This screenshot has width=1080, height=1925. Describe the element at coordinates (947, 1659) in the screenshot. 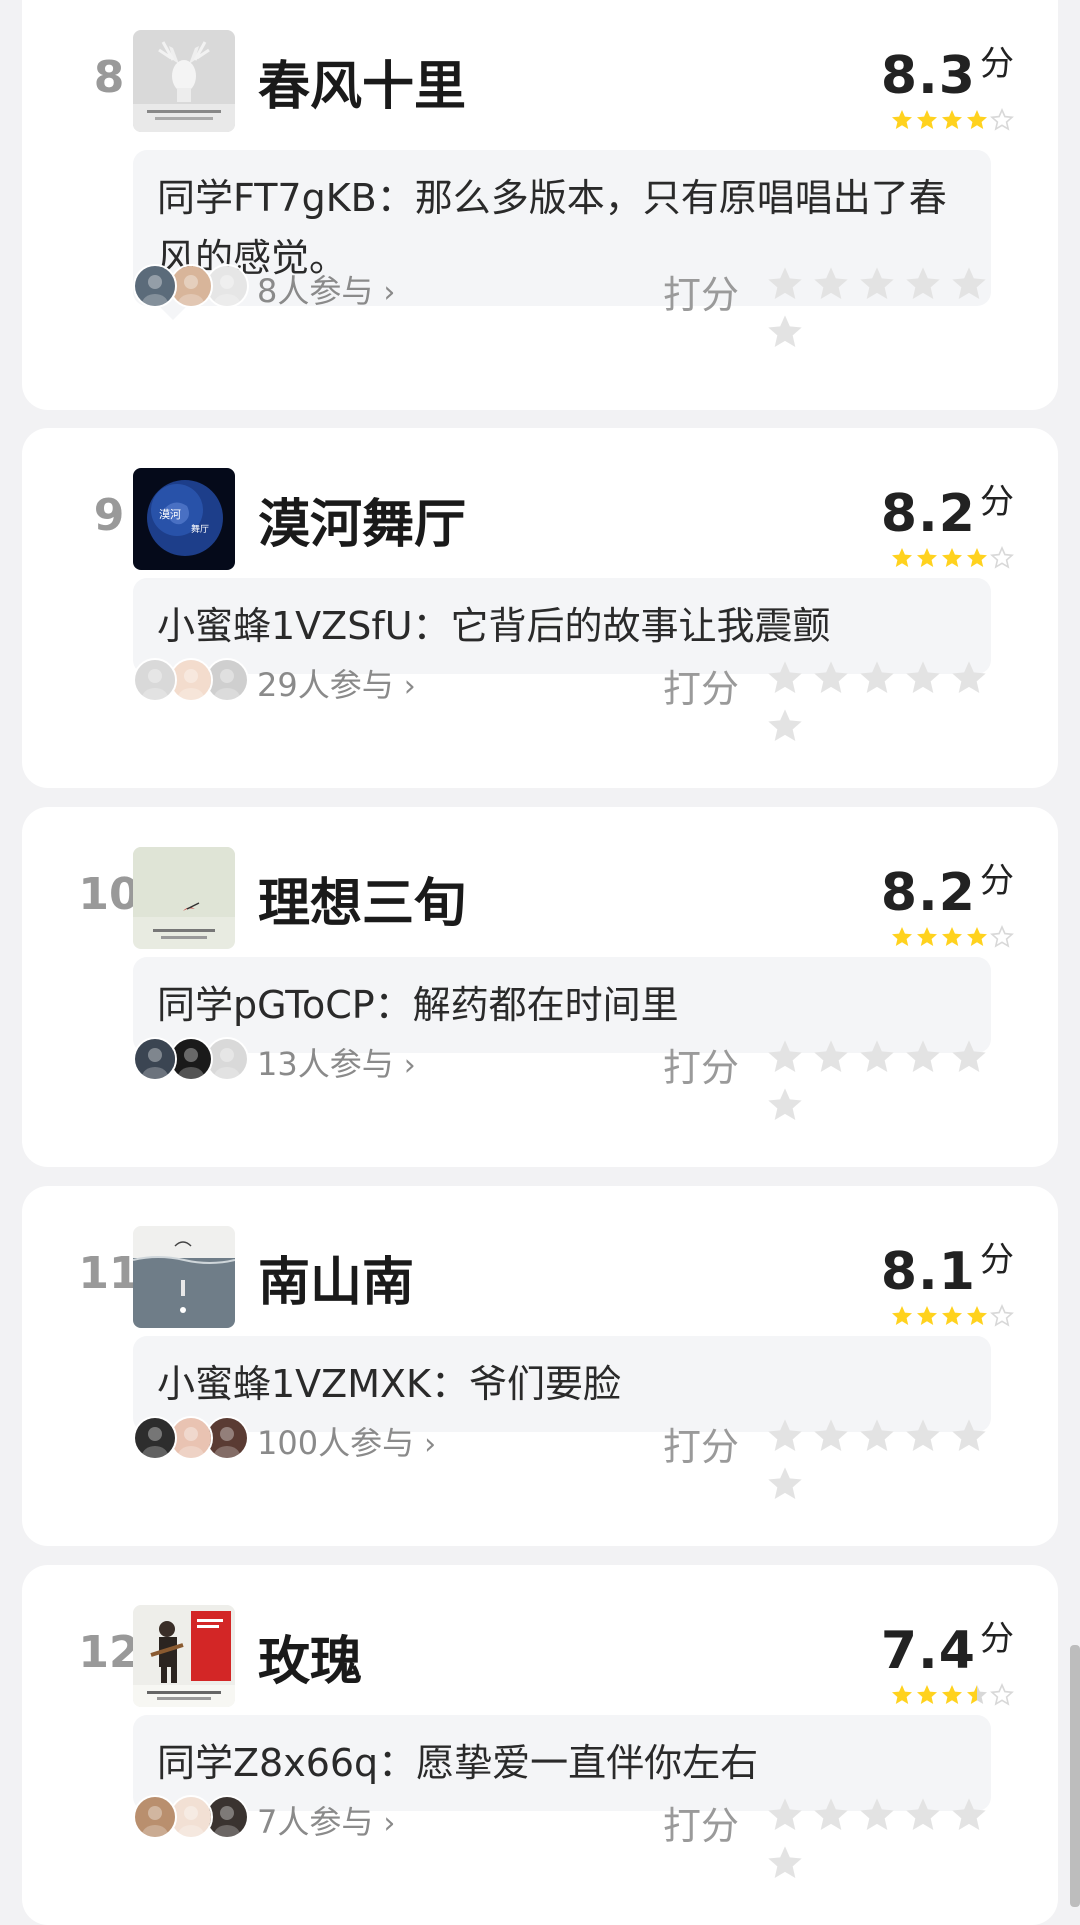

I see `score-block: 7.4 分` at that location.